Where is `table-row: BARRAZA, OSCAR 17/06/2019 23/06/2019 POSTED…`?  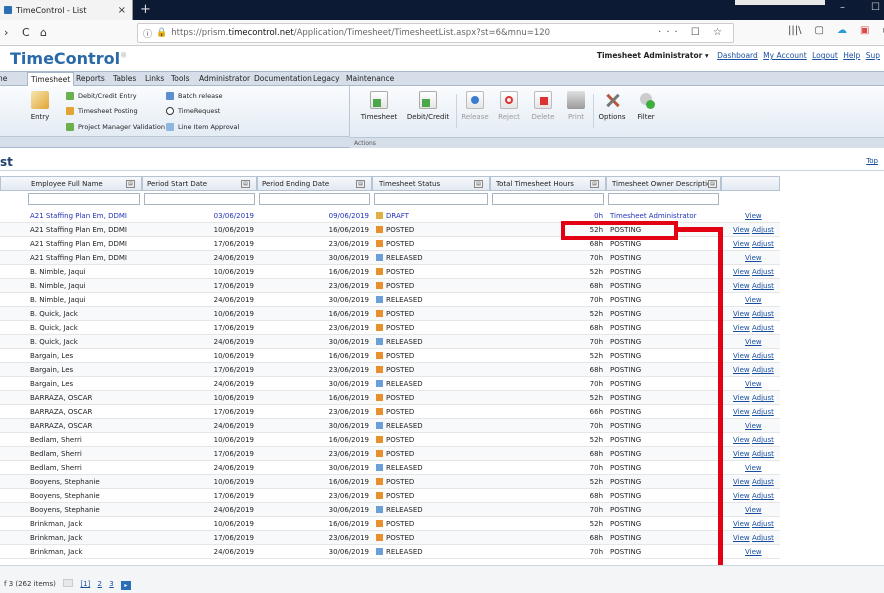
table-row: BARRAZA, OSCAR 17/06/2019 23/06/2019 POSTED… is located at coordinates (390, 412).